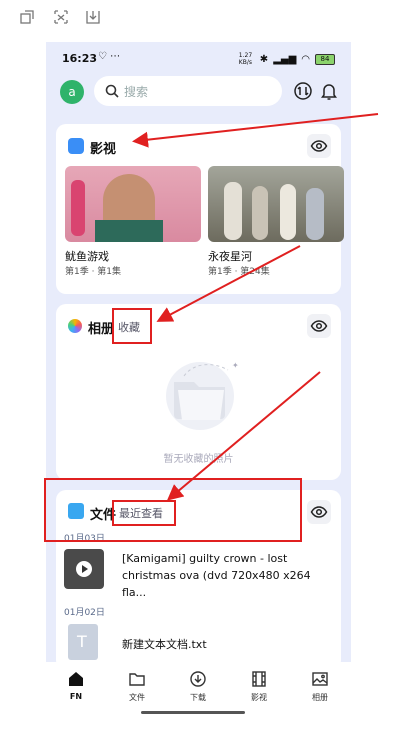 The width and height of the screenshot is (418, 741). I want to click on avatar: a, so click(72, 92).